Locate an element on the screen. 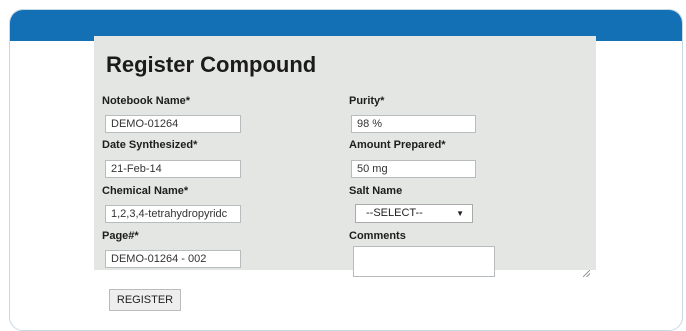  resize-grip-icon is located at coordinates (586, 273).